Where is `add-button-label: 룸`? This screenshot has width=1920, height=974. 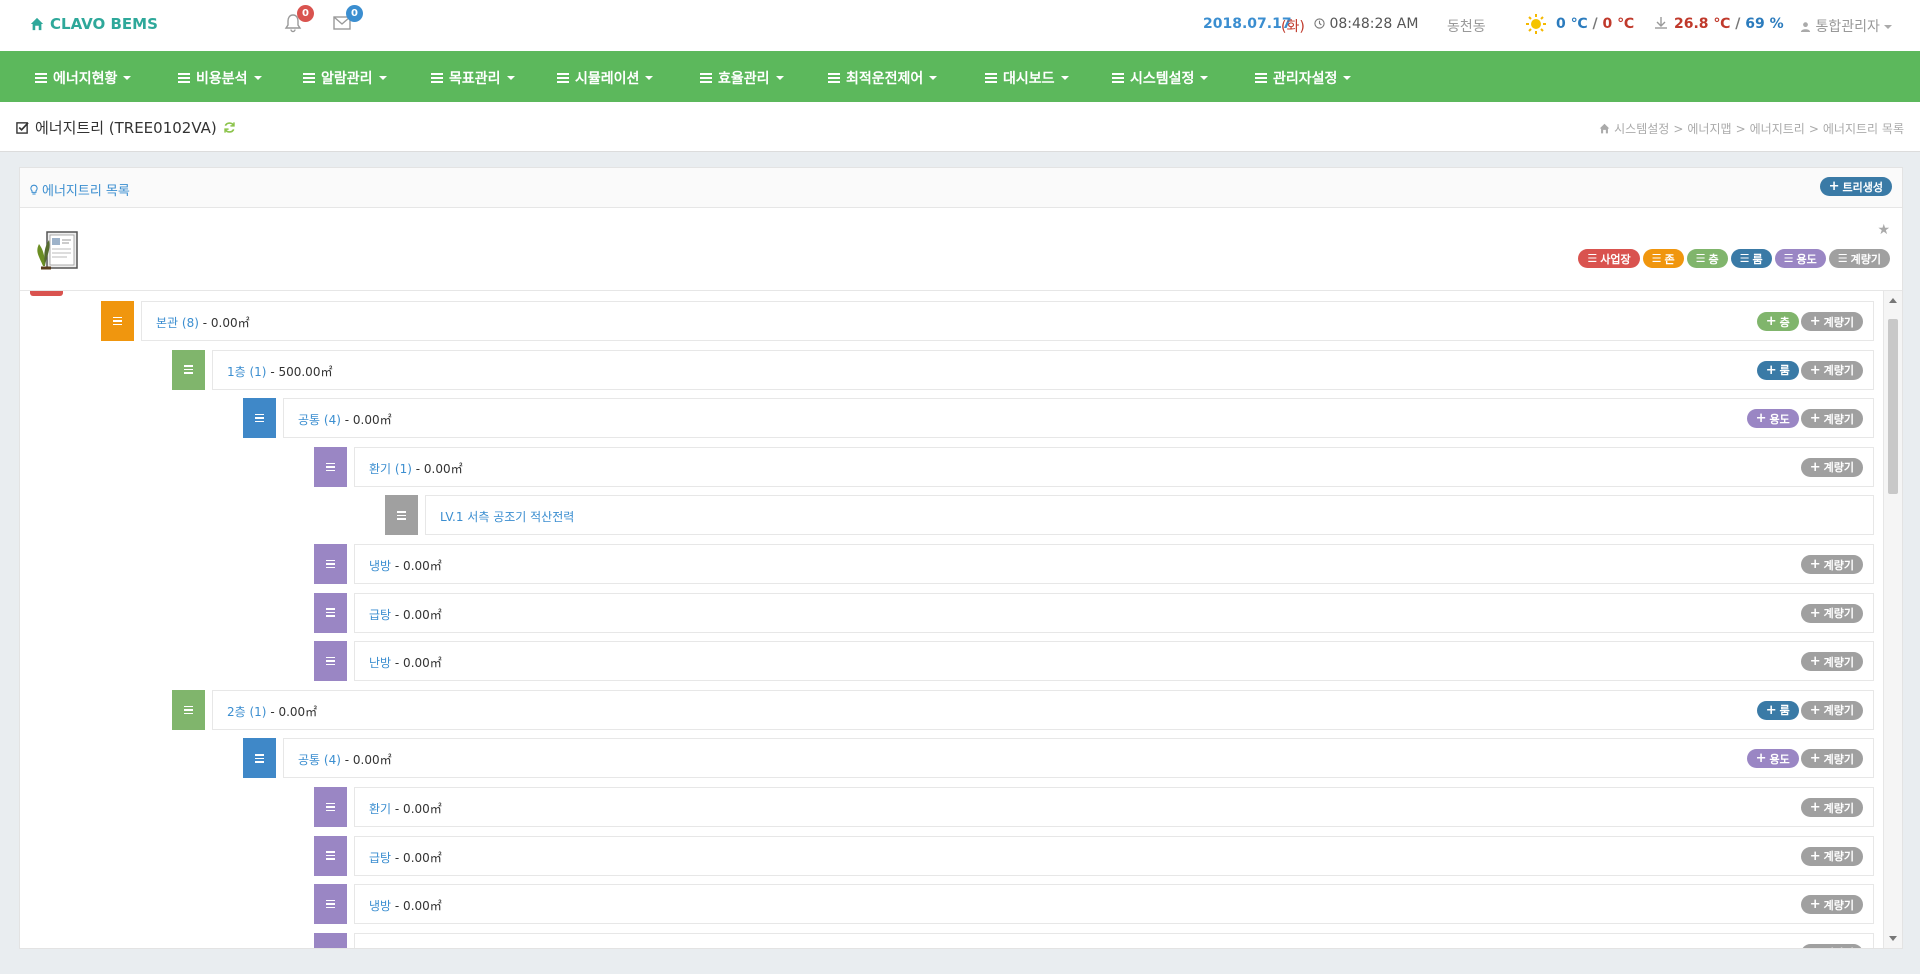 add-button-label: 룸 is located at coordinates (1784, 371).